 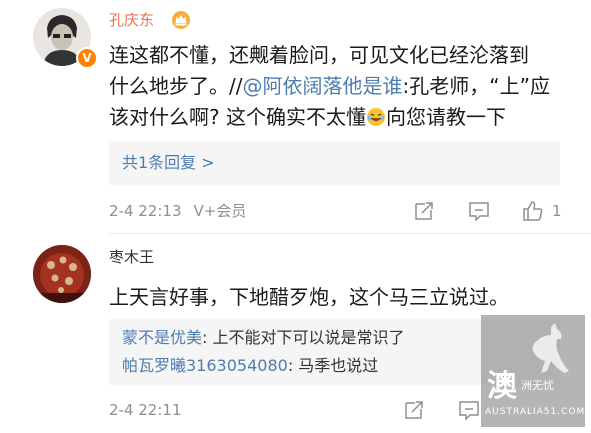 I want to click on comment-text-line: 连这都不懂，还觍着脸问，可见文化已经沦落到, so click(x=319, y=55).